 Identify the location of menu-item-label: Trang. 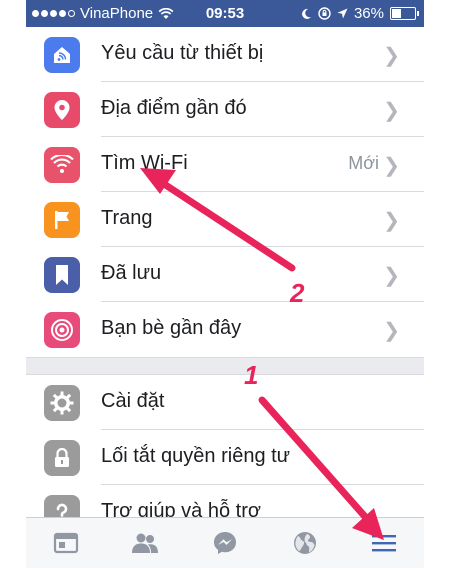
(127, 218).